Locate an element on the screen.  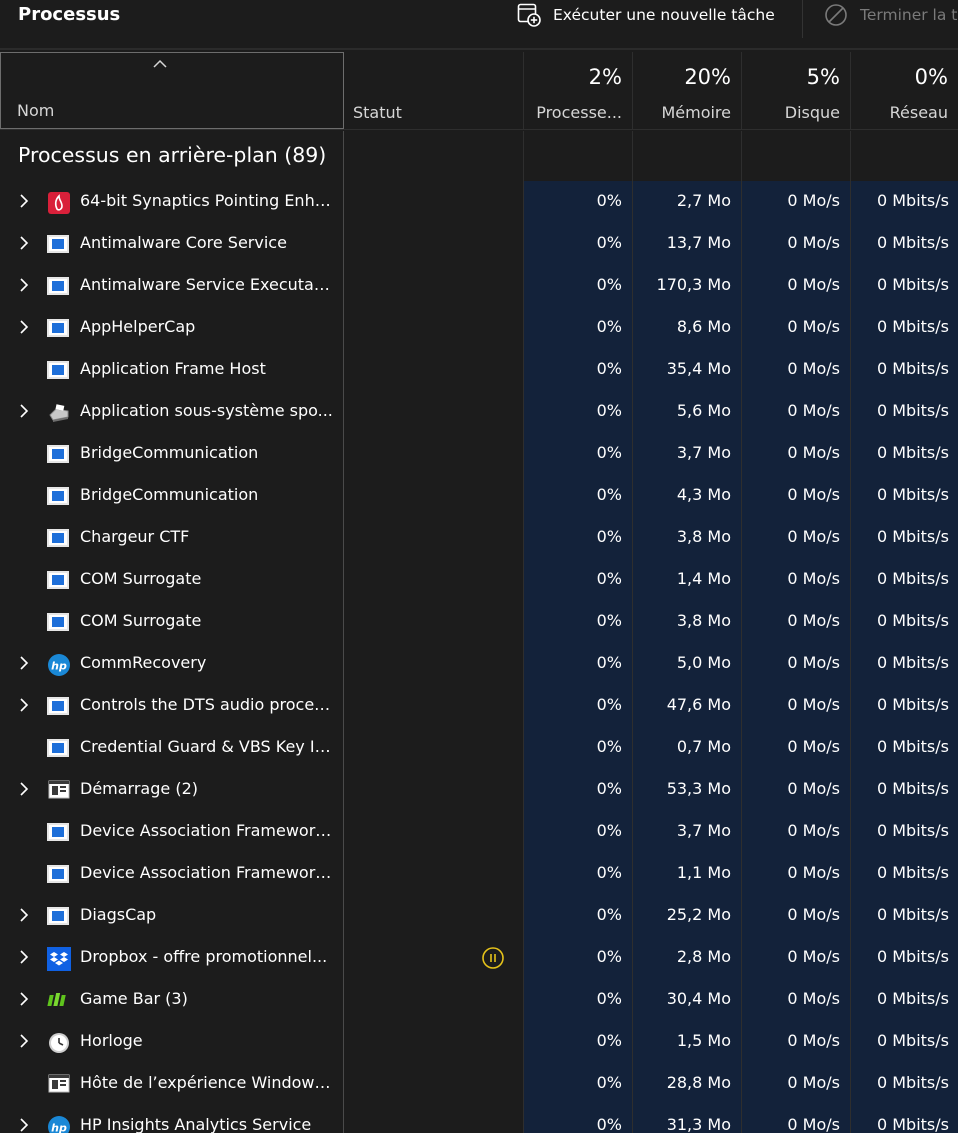
process-name: Démarrage (2) is located at coordinates (139, 788).